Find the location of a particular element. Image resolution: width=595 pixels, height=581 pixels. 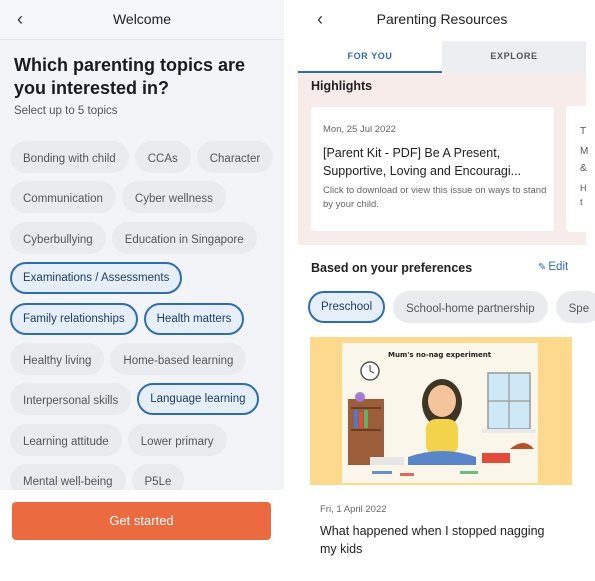

topic-chip-row: Cyberbullying Education in Singapore is located at coordinates (145, 237).